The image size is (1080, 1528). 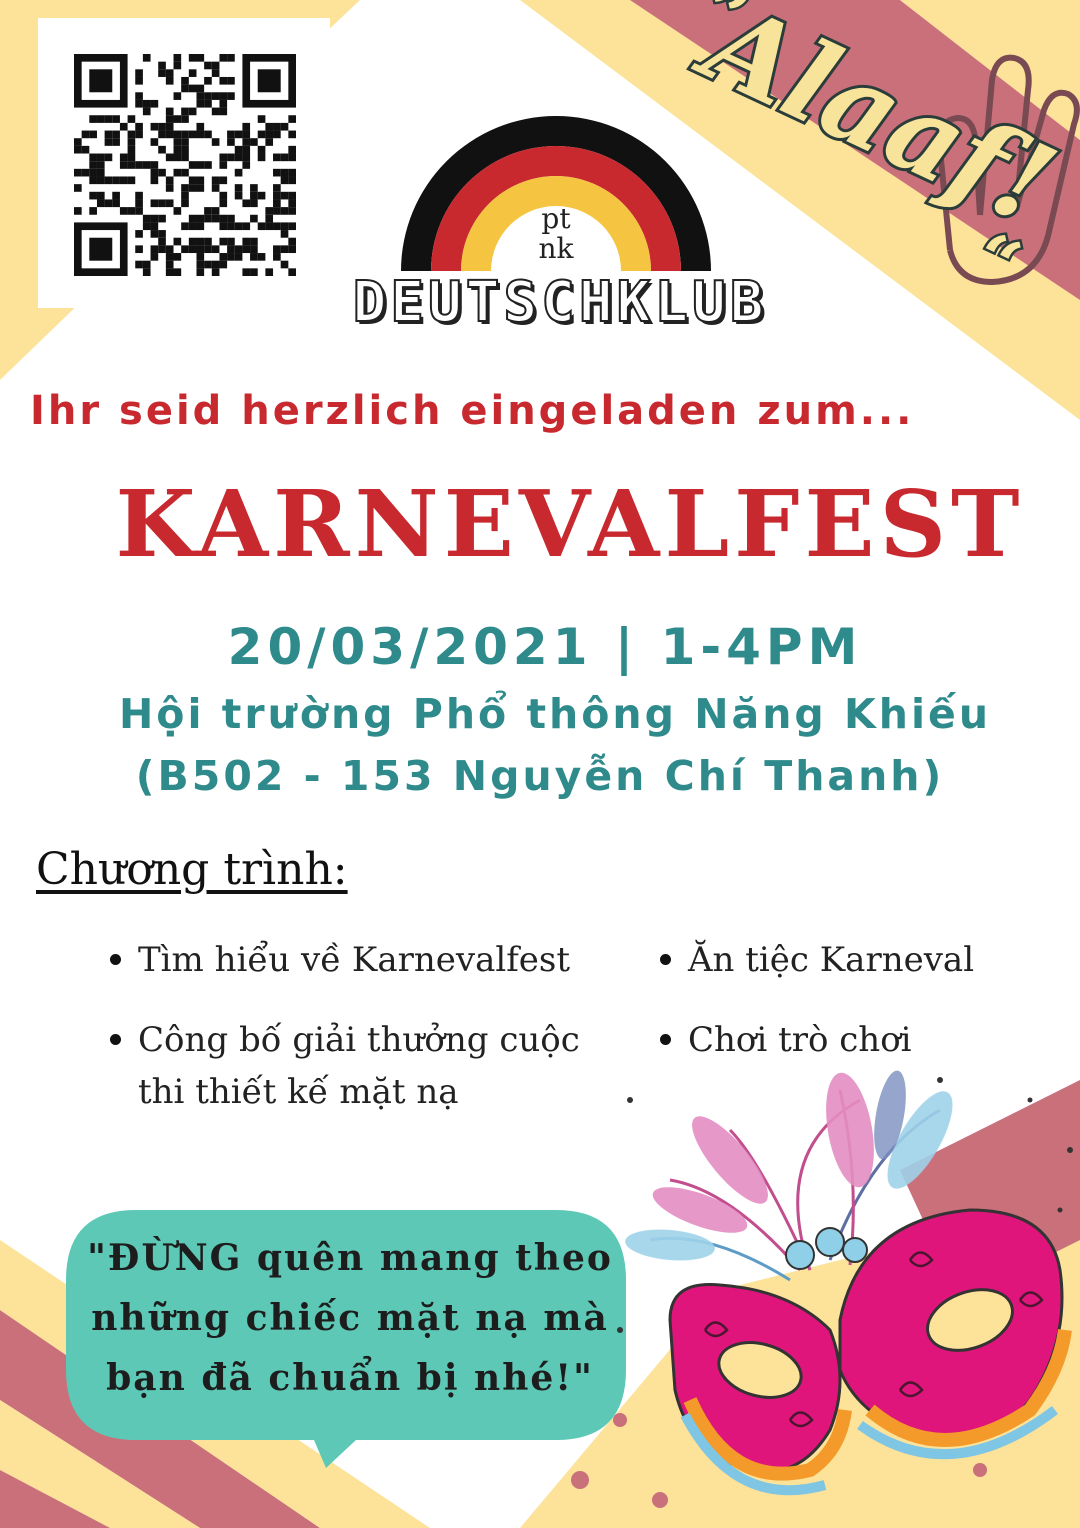 I want to click on alaaf-greeting: Alaaf! „ “, so click(x=878, y=155).